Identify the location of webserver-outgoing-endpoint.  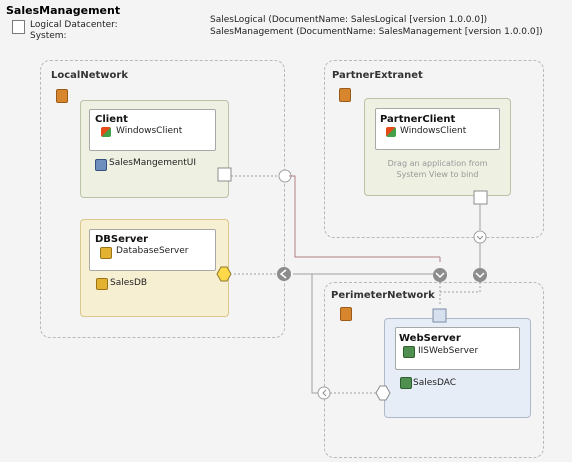
(383, 393).